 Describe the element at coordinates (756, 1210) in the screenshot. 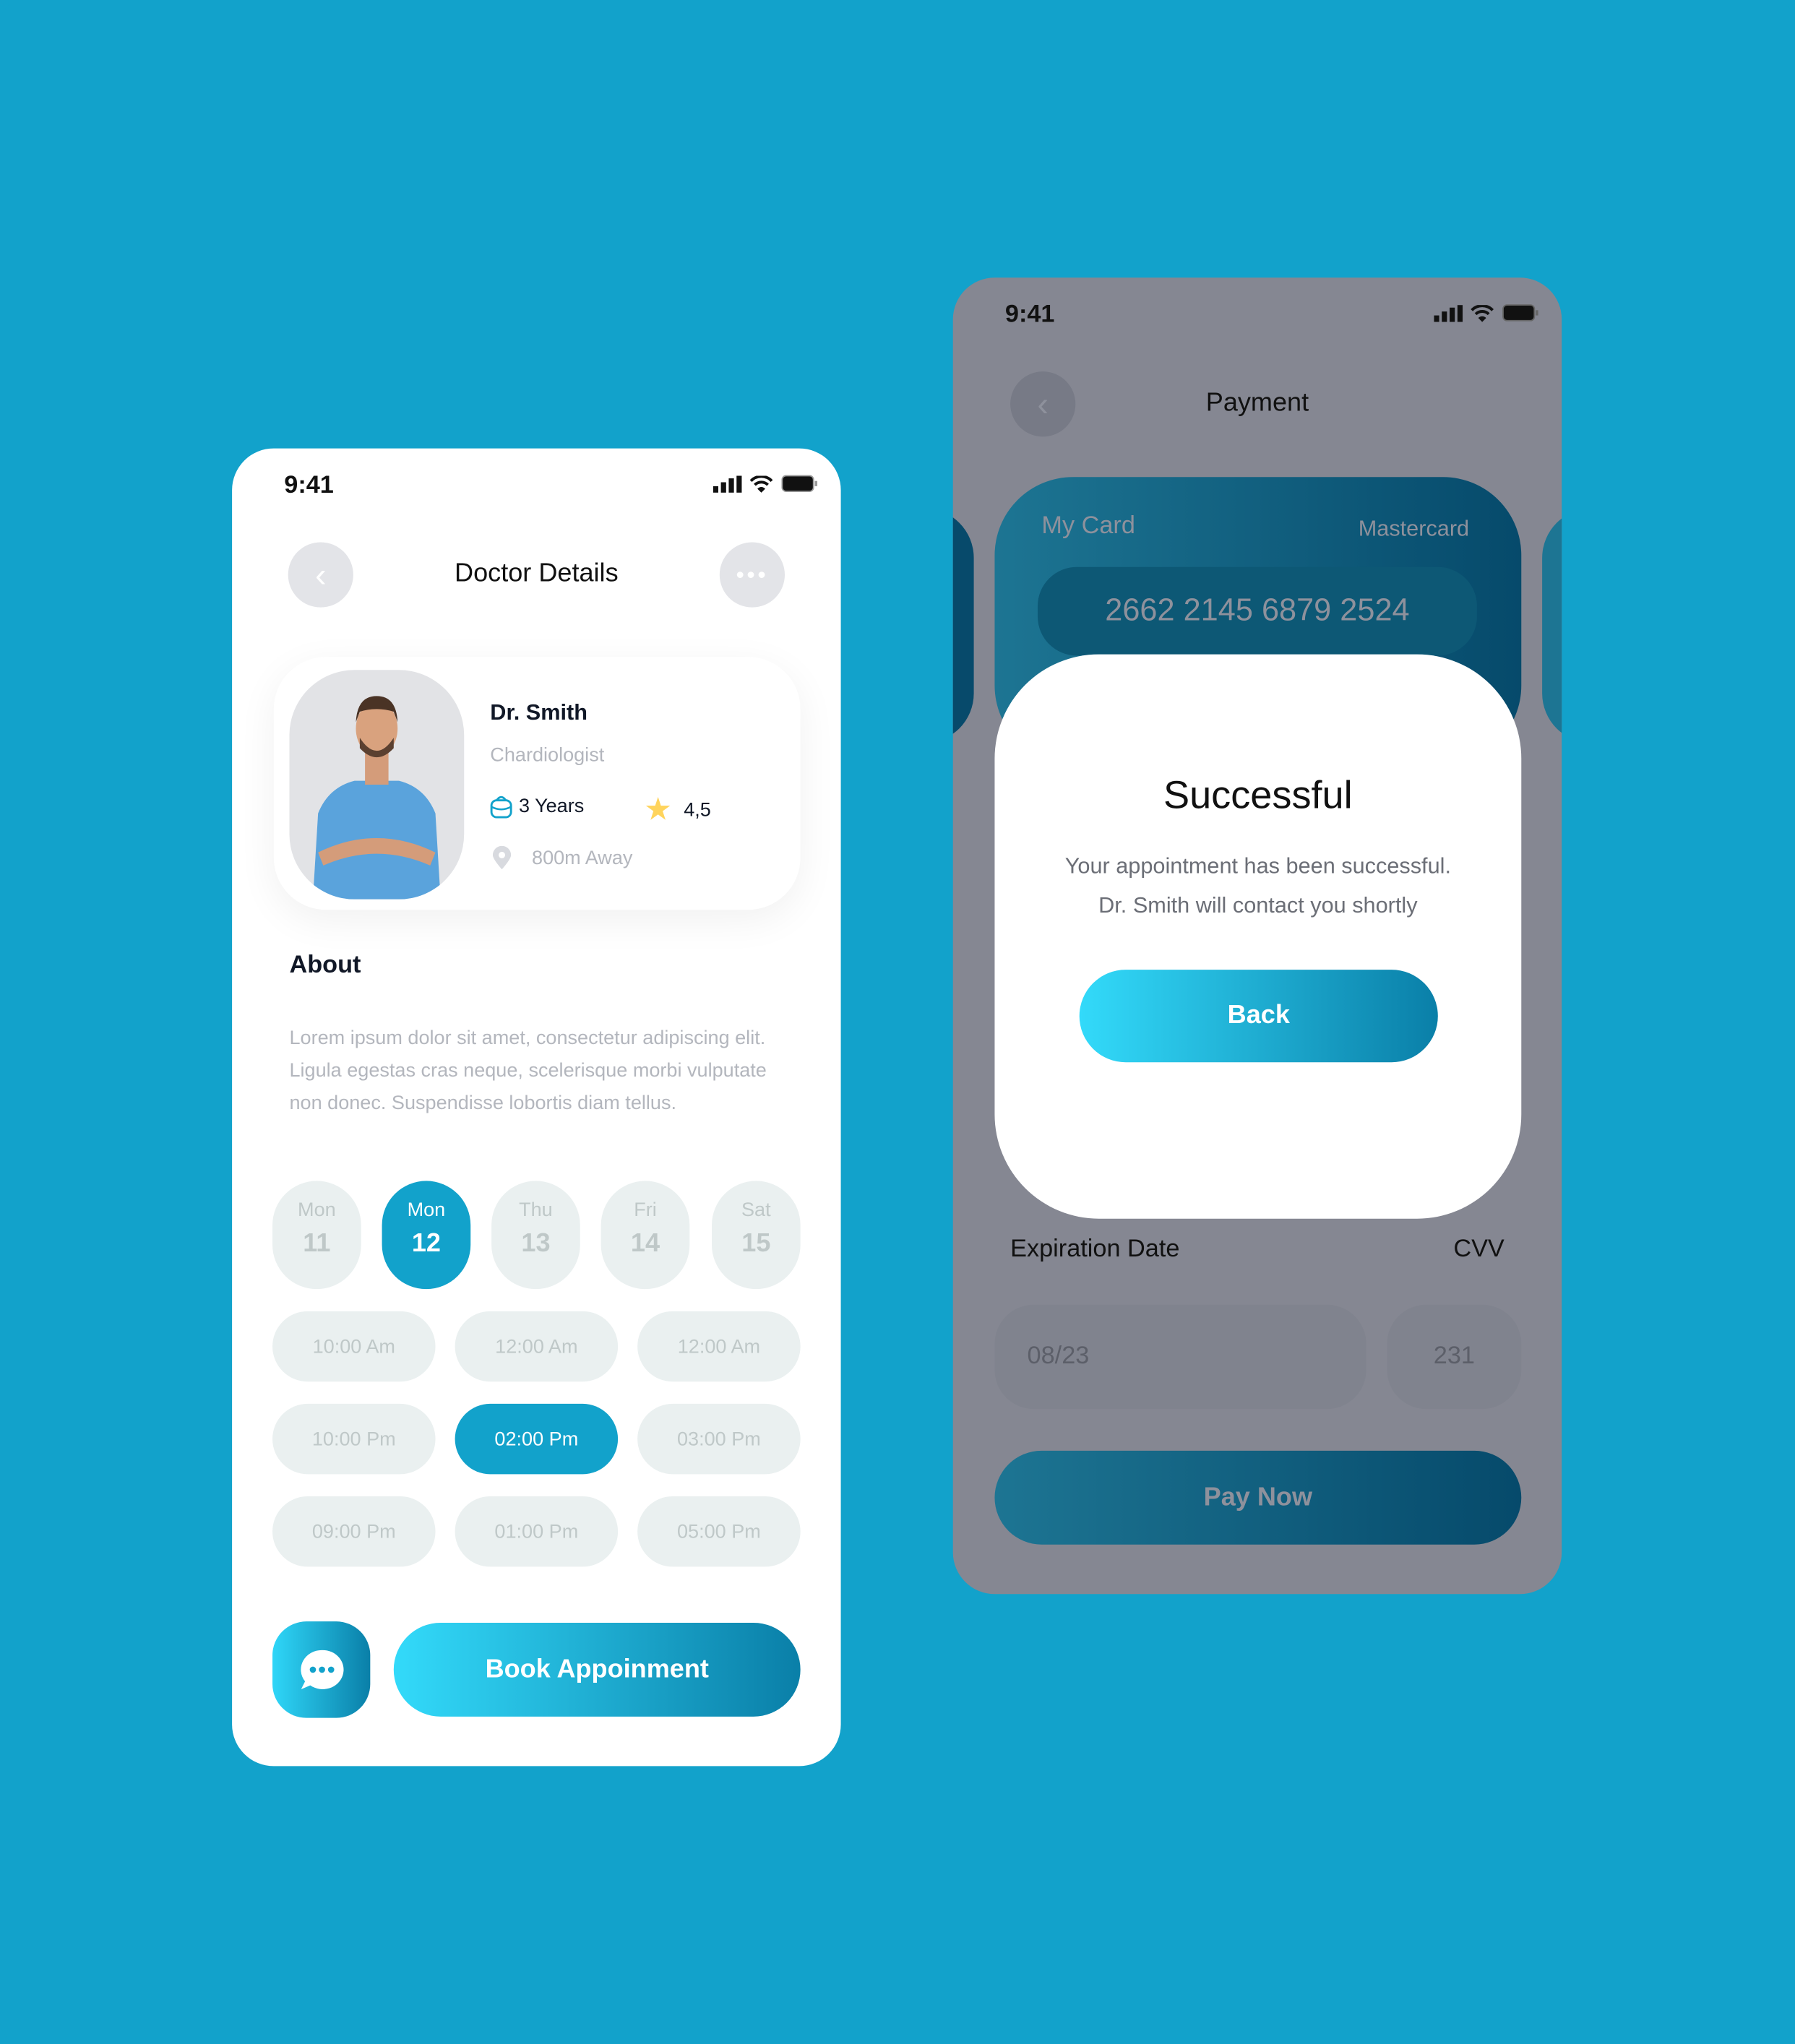

I see `day-name: Sat` at that location.